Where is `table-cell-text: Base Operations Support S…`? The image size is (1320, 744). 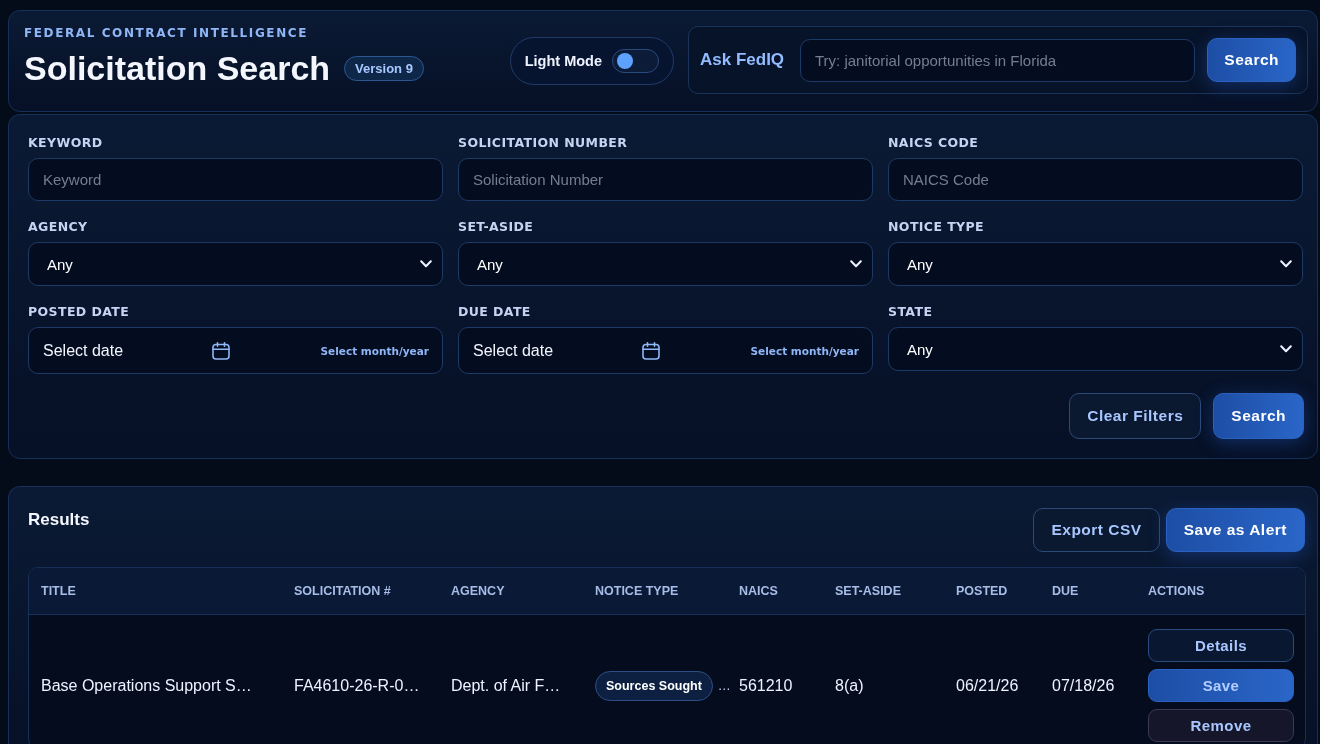
table-cell-text: Base Operations Support S… is located at coordinates (146, 685).